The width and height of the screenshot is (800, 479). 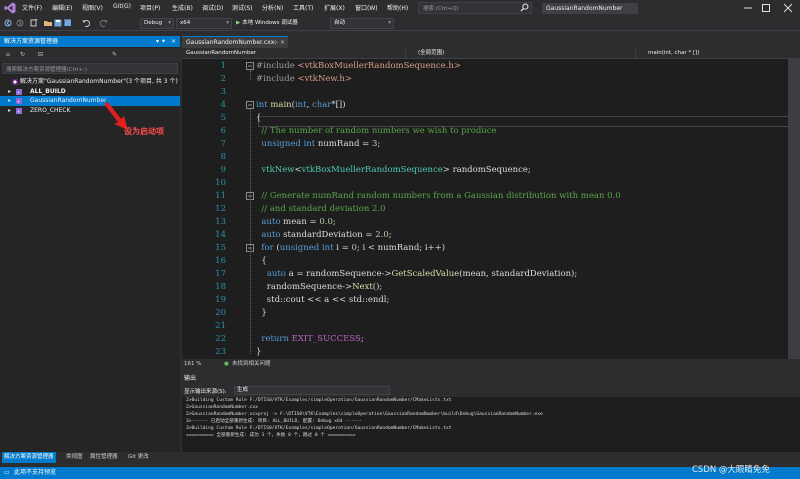 What do you see at coordinates (223, 118) in the screenshot?
I see `line-number: 5` at bounding box center [223, 118].